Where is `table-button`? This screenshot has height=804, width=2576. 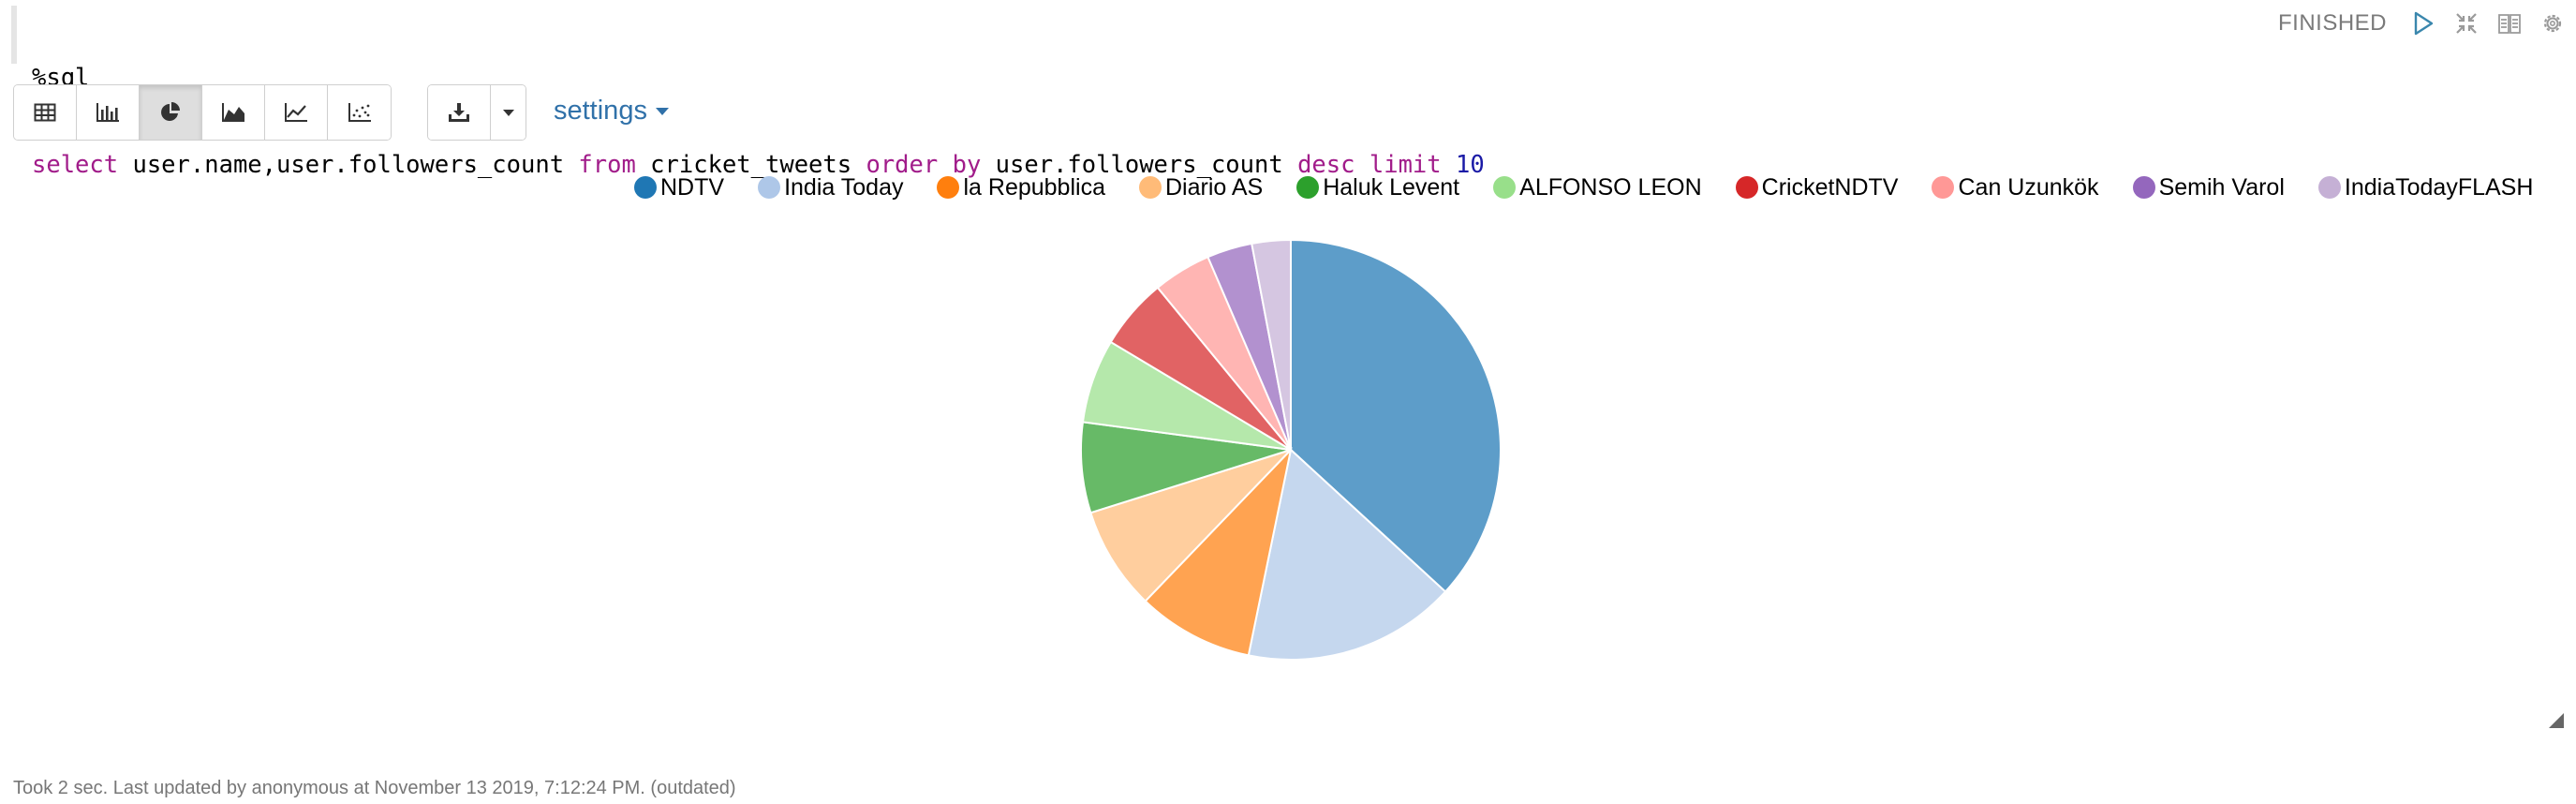
table-button is located at coordinates (45, 113).